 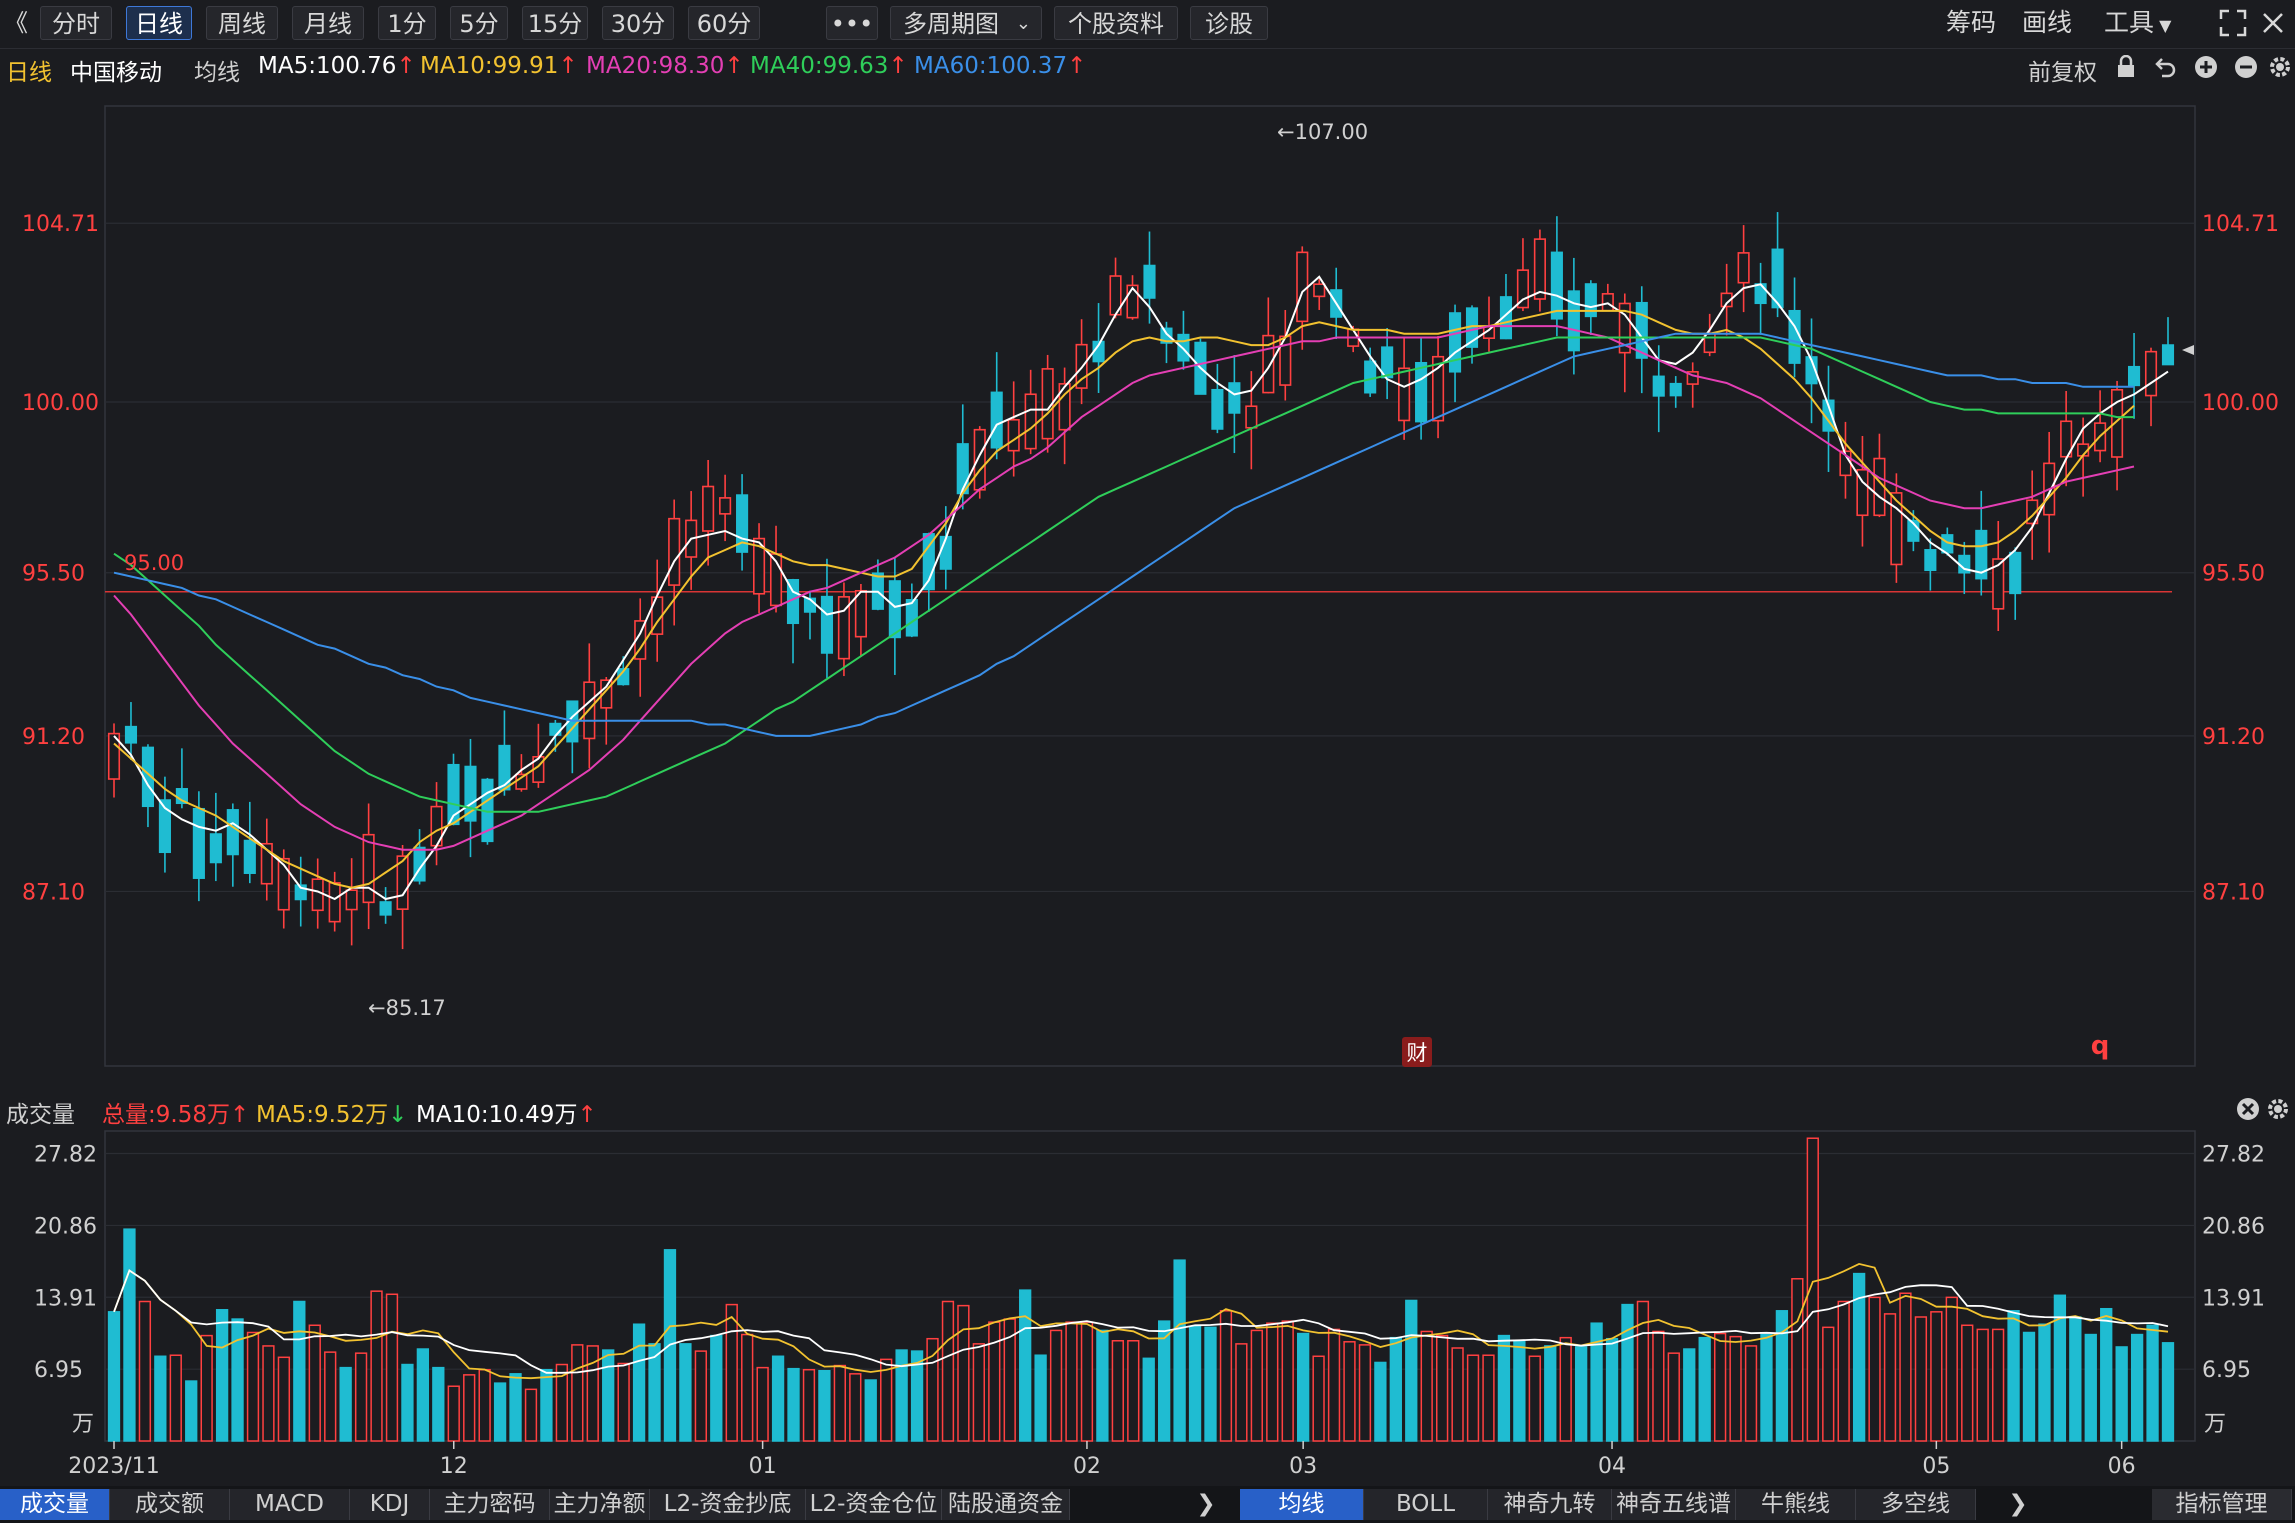 I want to click on caret-down-icon: ▼, so click(x=2163, y=25).